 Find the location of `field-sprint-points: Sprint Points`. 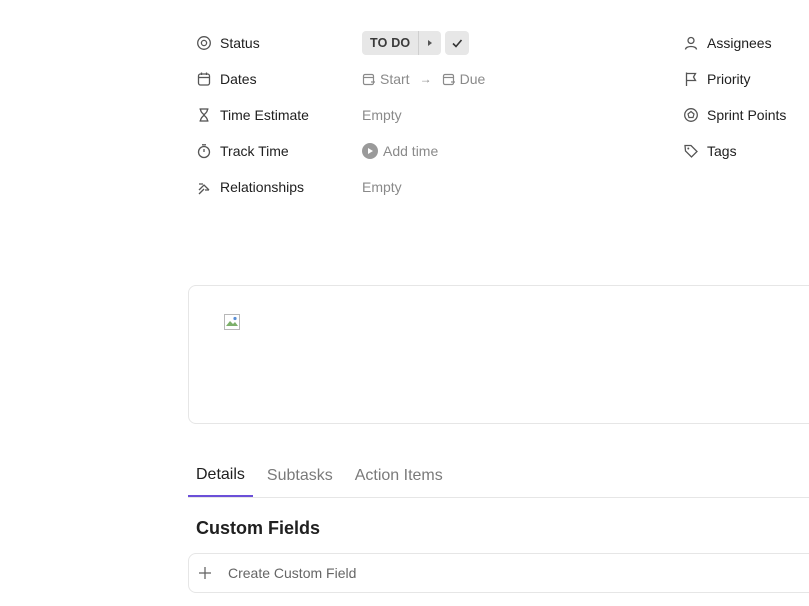

field-sprint-points: Sprint Points is located at coordinates (734, 115).